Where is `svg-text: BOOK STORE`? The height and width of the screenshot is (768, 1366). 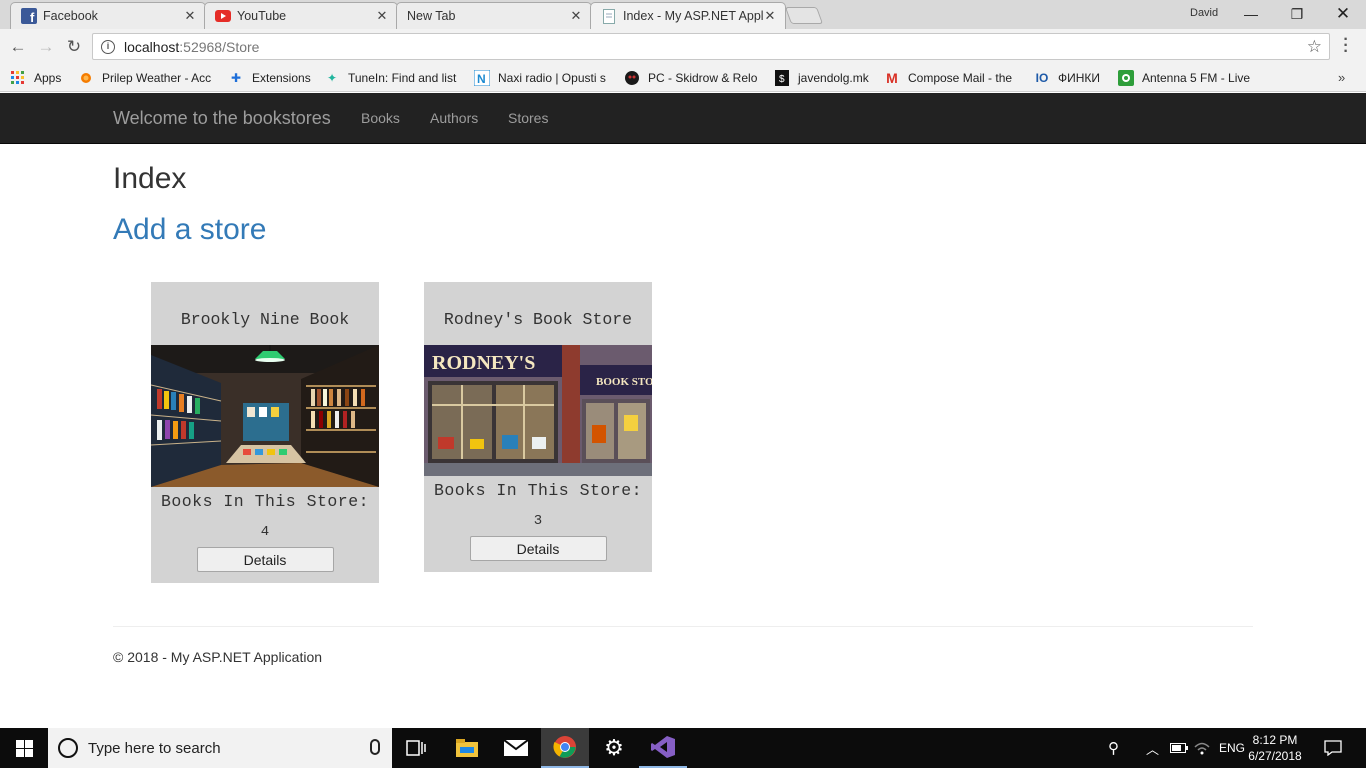 svg-text: BOOK STORE is located at coordinates (624, 382).